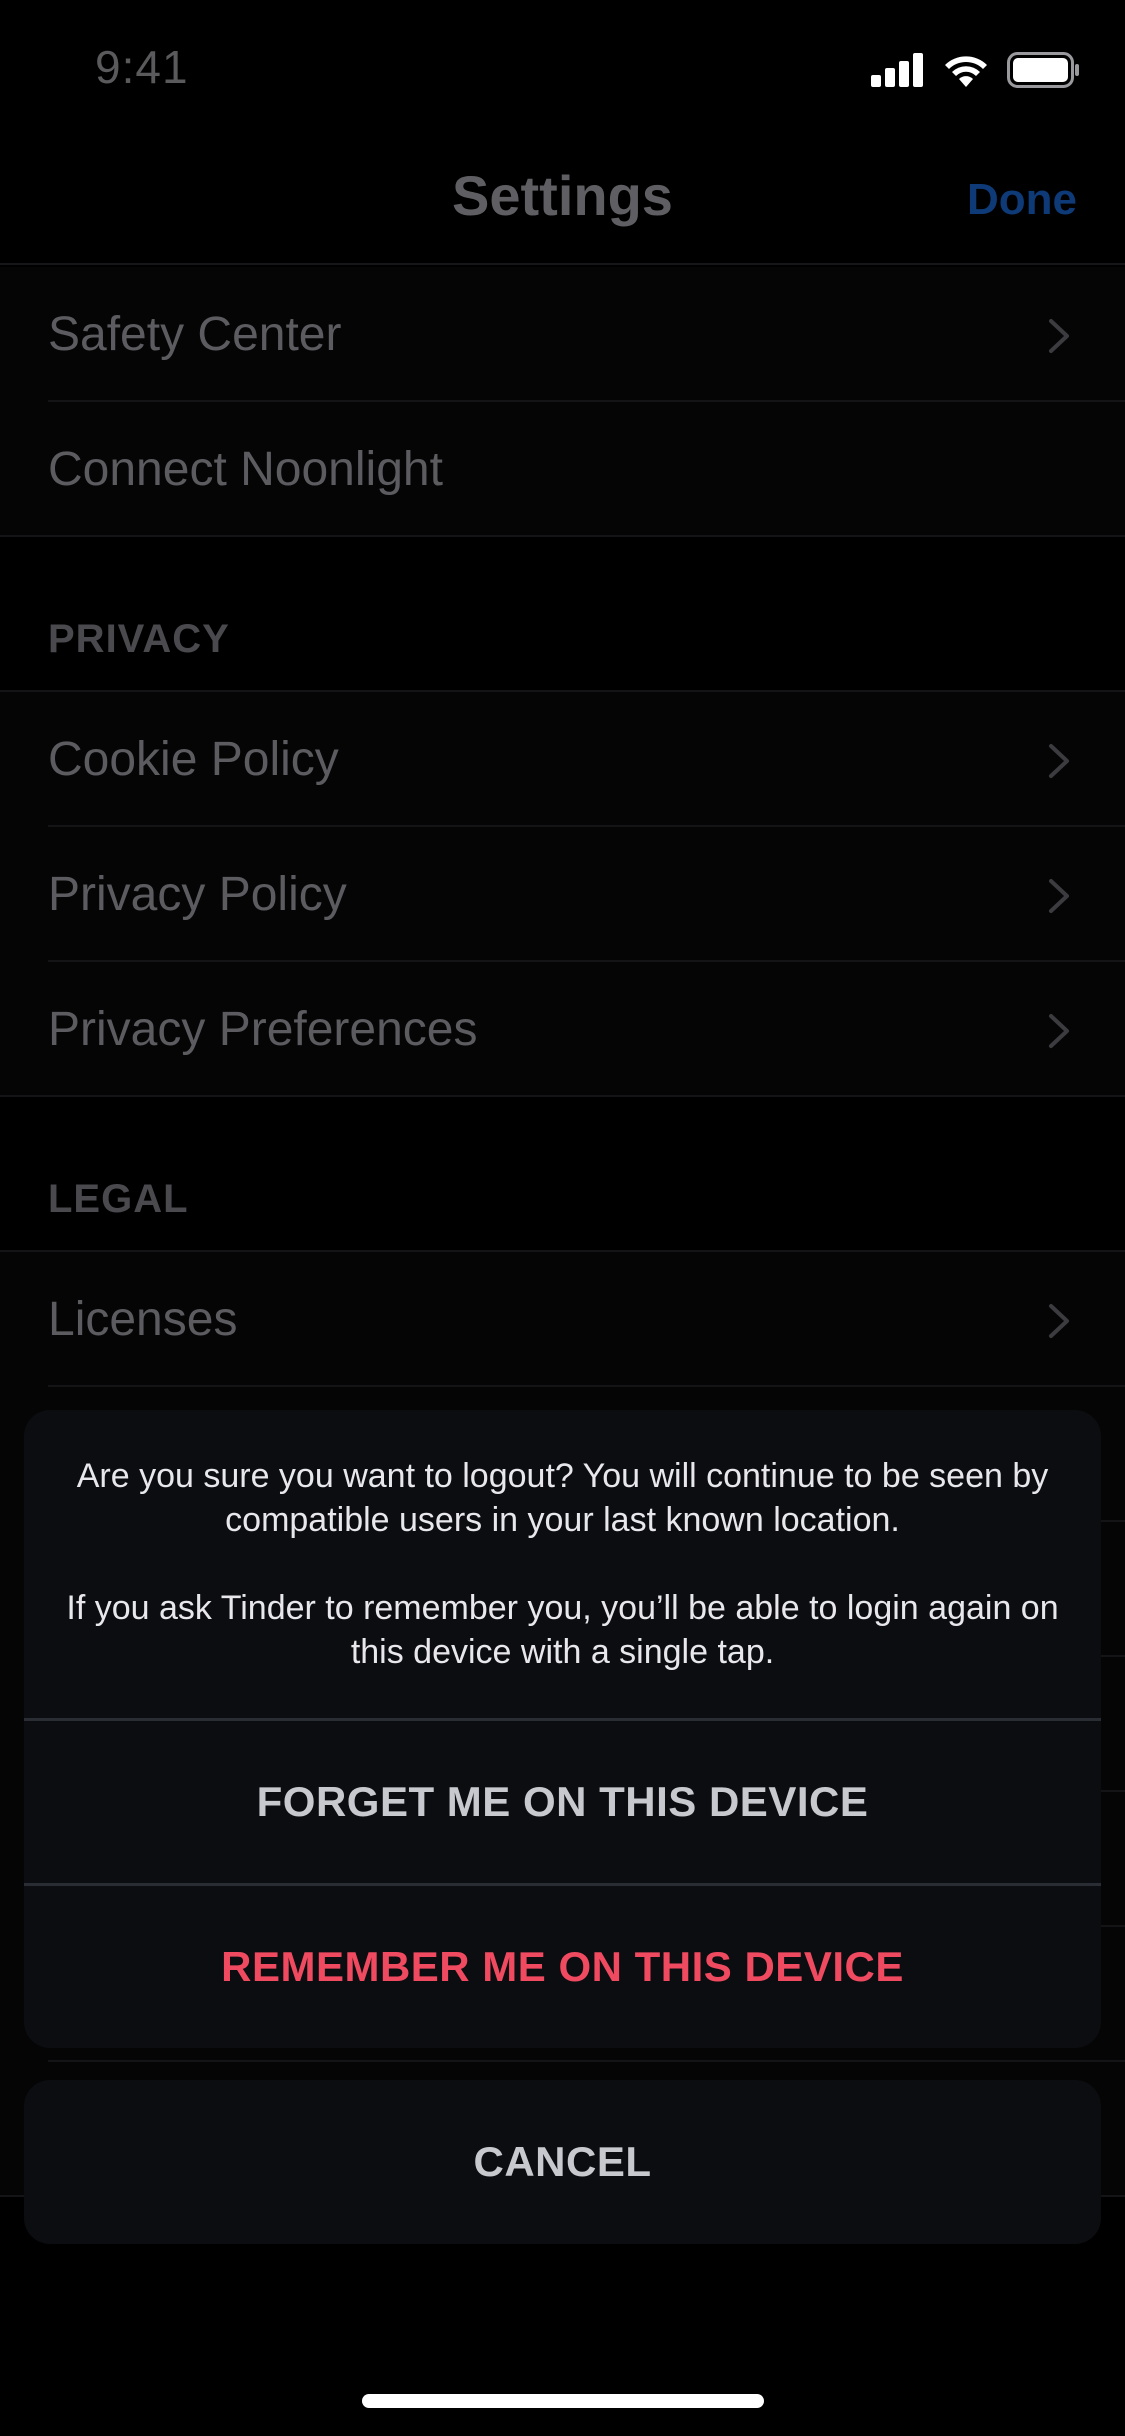 The width and height of the screenshot is (1125, 2436). Describe the element at coordinates (562, 759) in the screenshot. I see `settings-item-cookie-policy: Cookie Policy` at that location.